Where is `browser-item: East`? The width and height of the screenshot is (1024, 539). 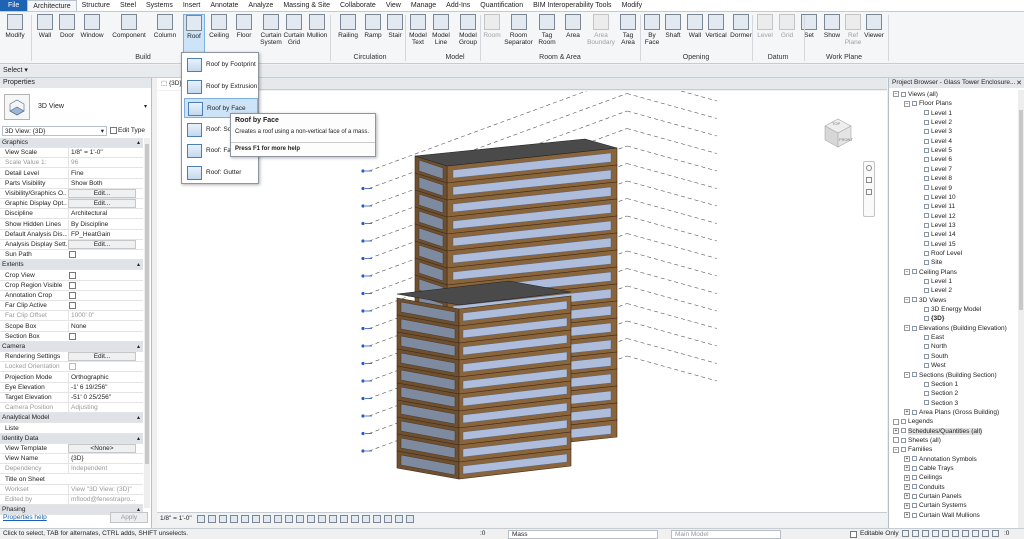 browser-item: East is located at coordinates (934, 337).